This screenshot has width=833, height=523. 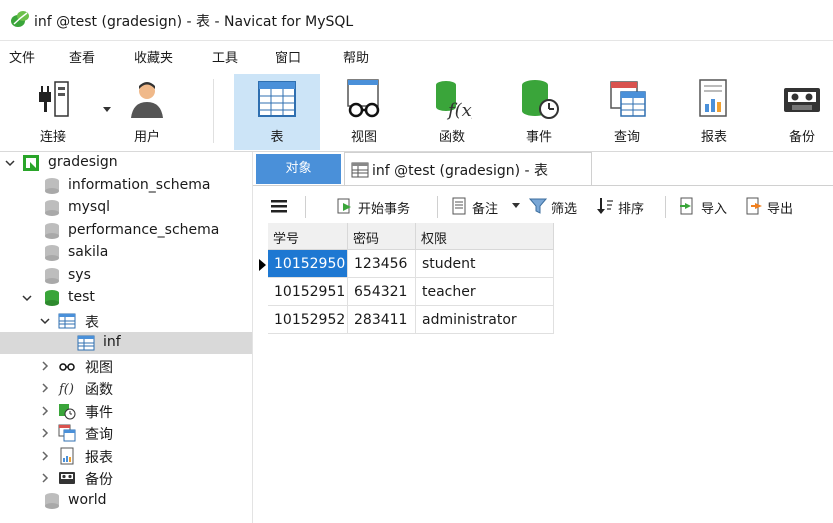 What do you see at coordinates (298, 169) in the screenshot?
I see `tab-objects: 对象` at bounding box center [298, 169].